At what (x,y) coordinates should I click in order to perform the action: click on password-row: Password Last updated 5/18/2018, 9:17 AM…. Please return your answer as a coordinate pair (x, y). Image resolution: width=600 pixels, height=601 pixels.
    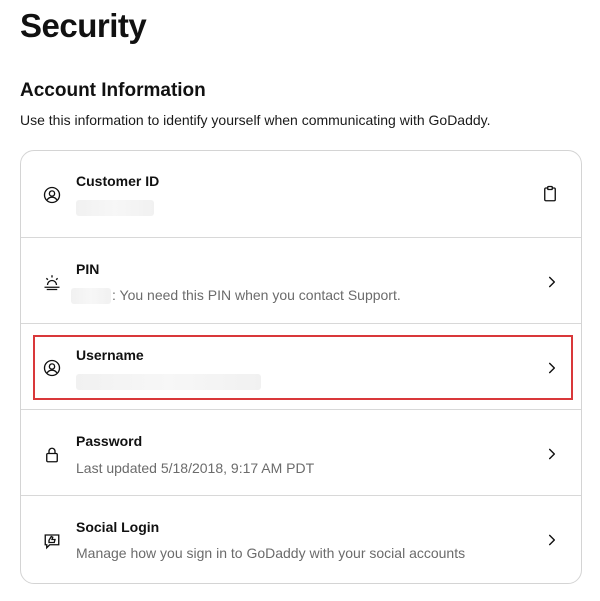
    Looking at the image, I should click on (301, 452).